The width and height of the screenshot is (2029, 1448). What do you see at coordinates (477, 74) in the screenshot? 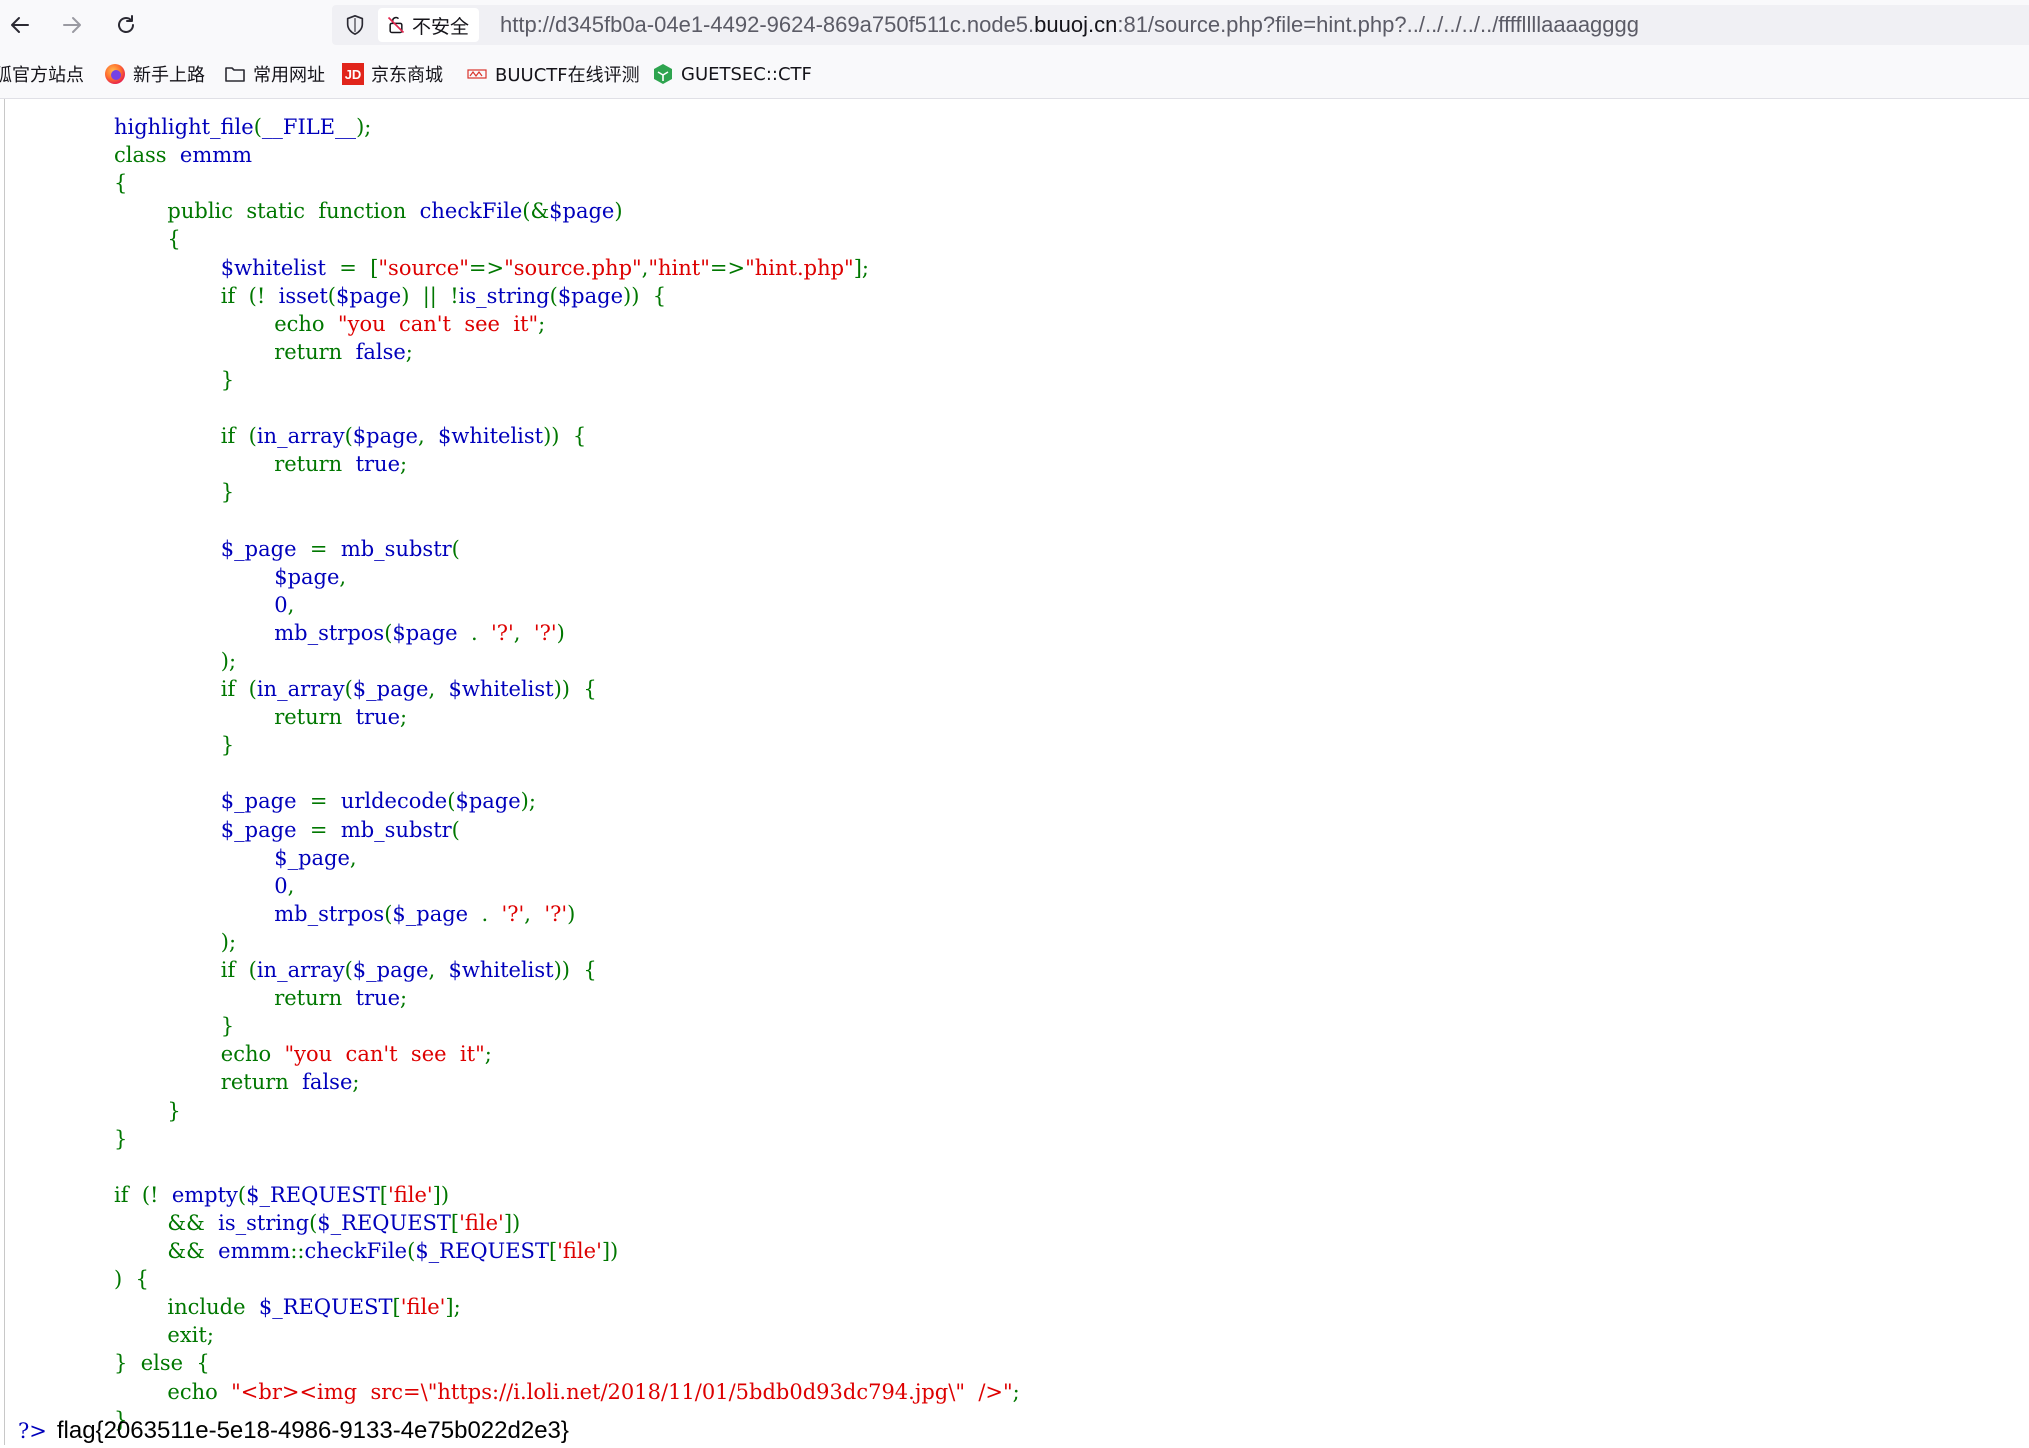
I see `buuctf-logo-icon` at bounding box center [477, 74].